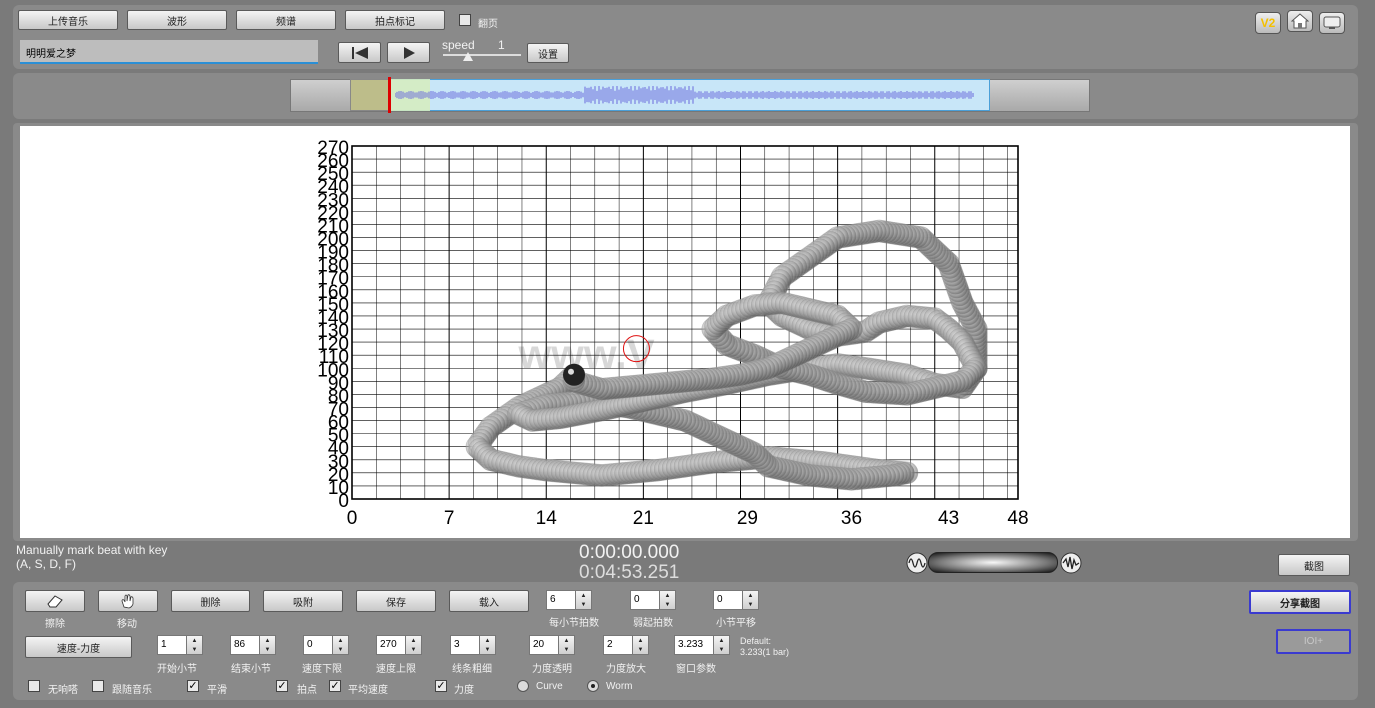 The height and width of the screenshot is (708, 1375). What do you see at coordinates (395, 20) in the screenshot?
I see `beat-mark-button: 拍点标记` at bounding box center [395, 20].